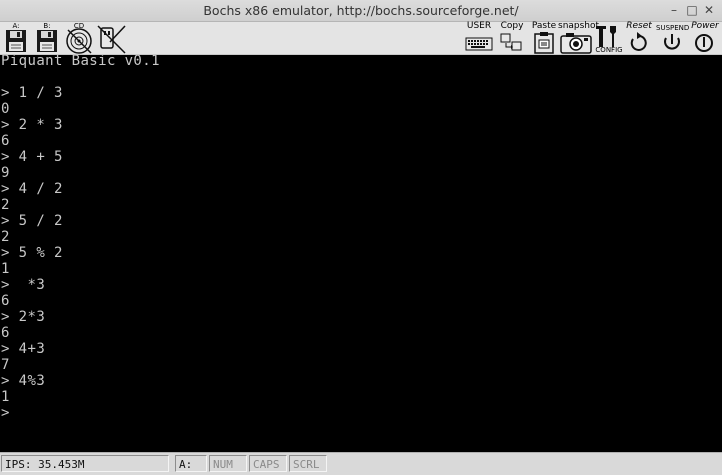  Describe the element at coordinates (576, 43) in the screenshot. I see `camera-icon` at that location.